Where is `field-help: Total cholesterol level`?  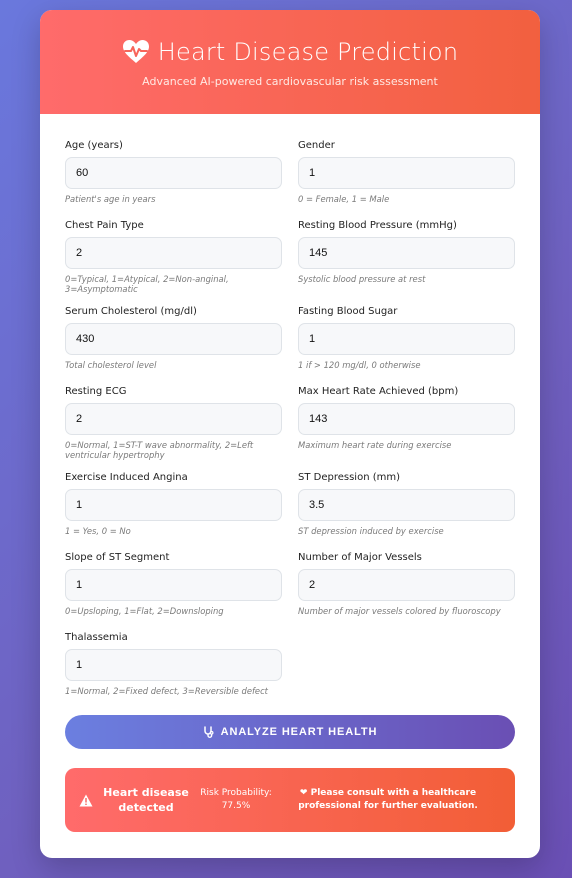
field-help: Total cholesterol level is located at coordinates (111, 365).